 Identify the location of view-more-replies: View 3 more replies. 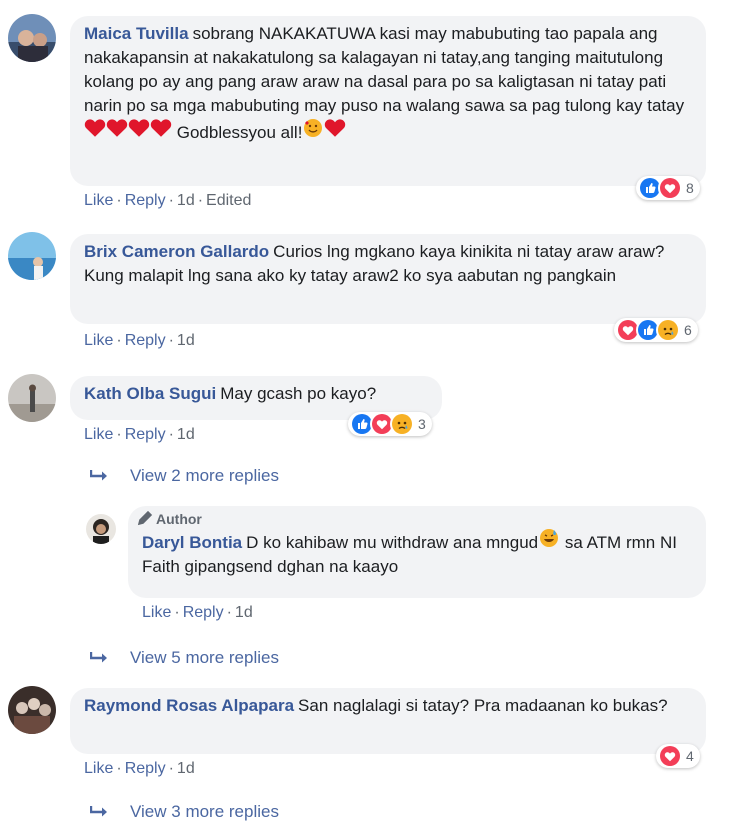
(184, 812).